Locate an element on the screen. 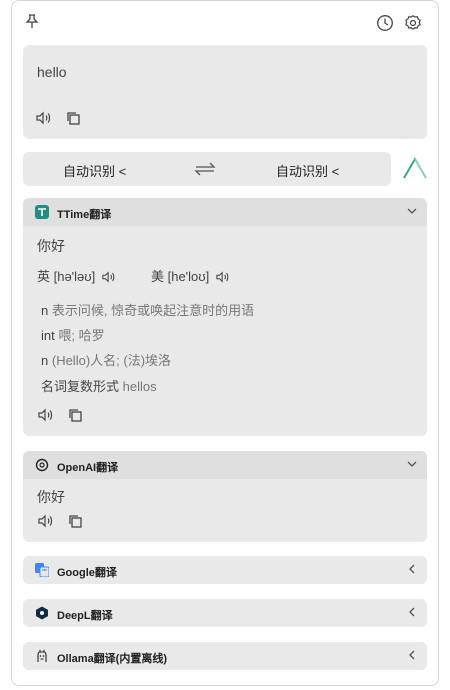  definition-pos: int is located at coordinates (48, 335).